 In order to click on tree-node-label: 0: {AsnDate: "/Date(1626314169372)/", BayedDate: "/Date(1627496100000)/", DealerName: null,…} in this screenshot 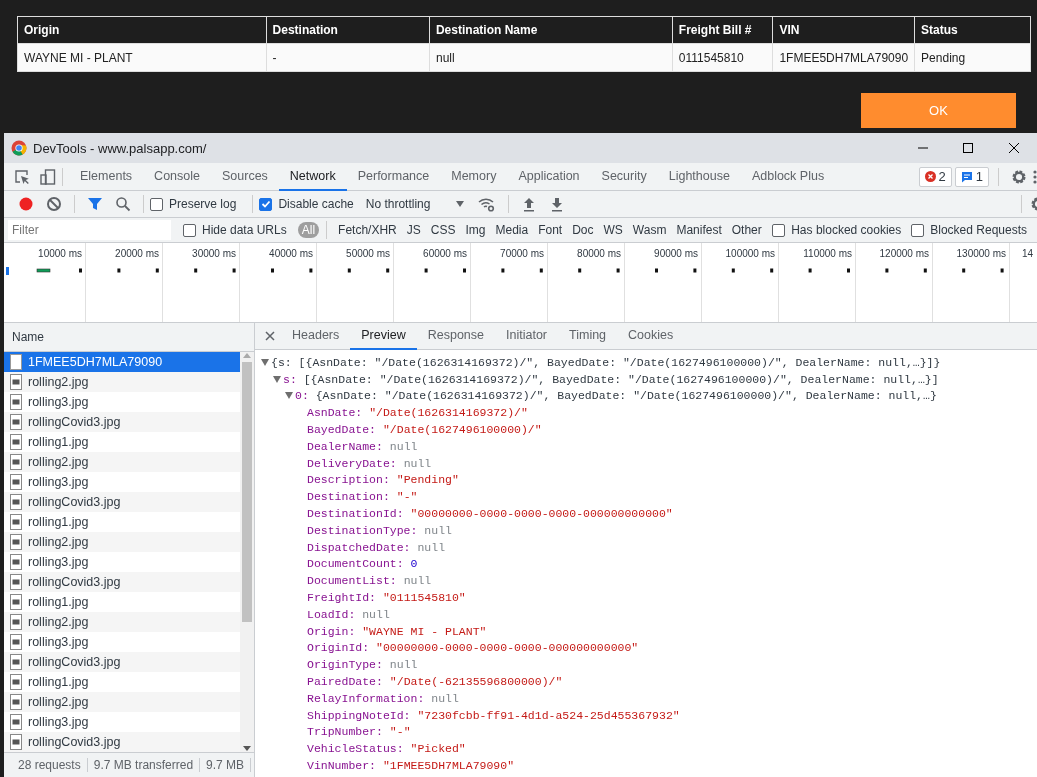, I will do `click(616, 396)`.